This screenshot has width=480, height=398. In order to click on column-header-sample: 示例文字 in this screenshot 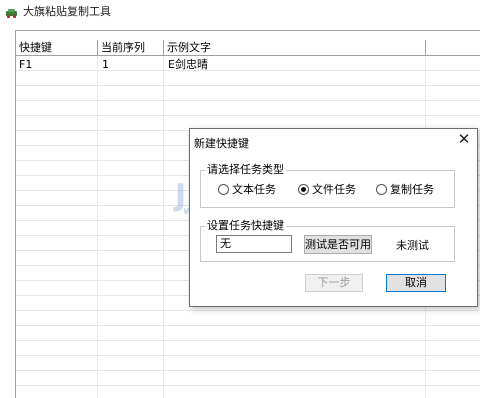, I will do `click(295, 48)`.